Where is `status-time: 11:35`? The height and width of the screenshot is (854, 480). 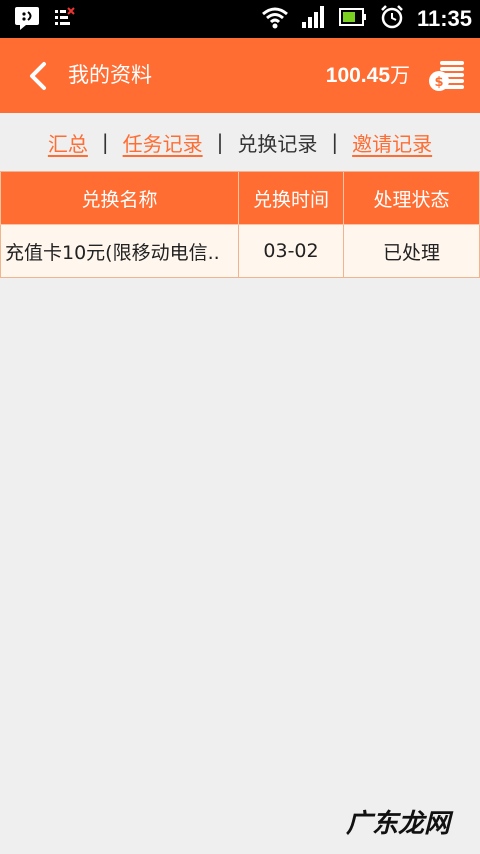
status-time: 11:35 is located at coordinates (444, 18).